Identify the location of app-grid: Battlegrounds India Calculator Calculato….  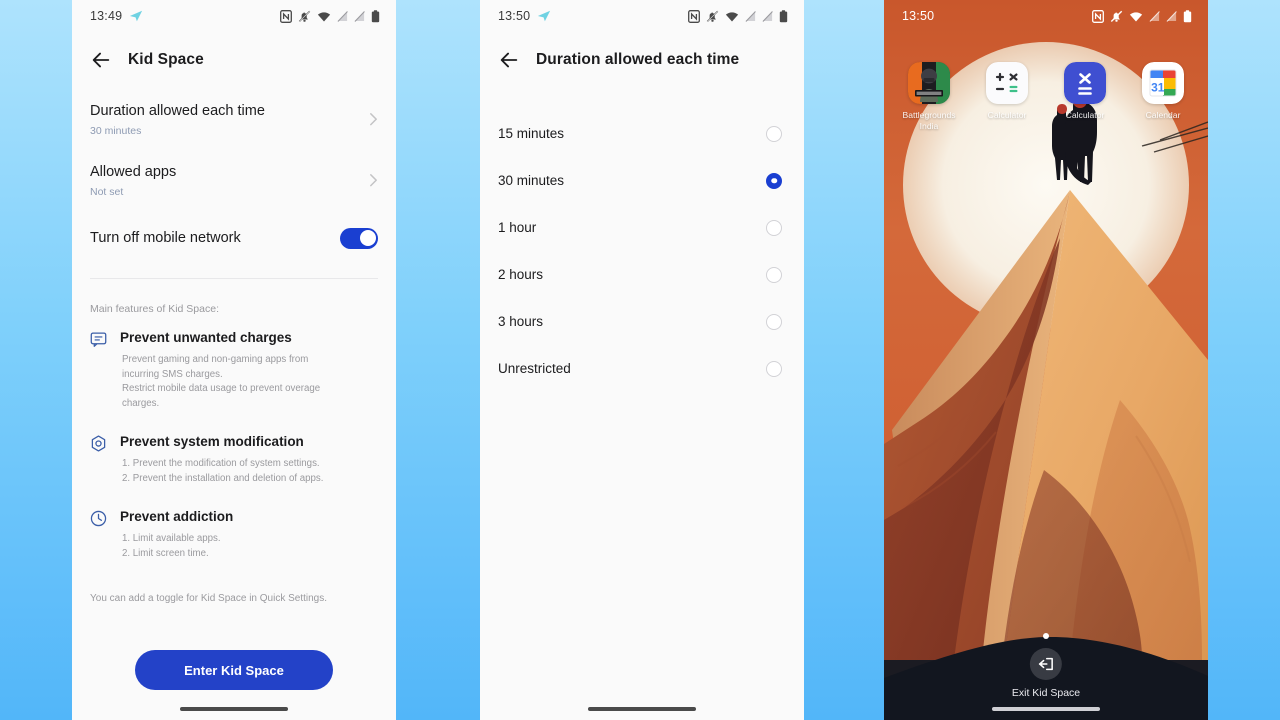
(1046, 96).